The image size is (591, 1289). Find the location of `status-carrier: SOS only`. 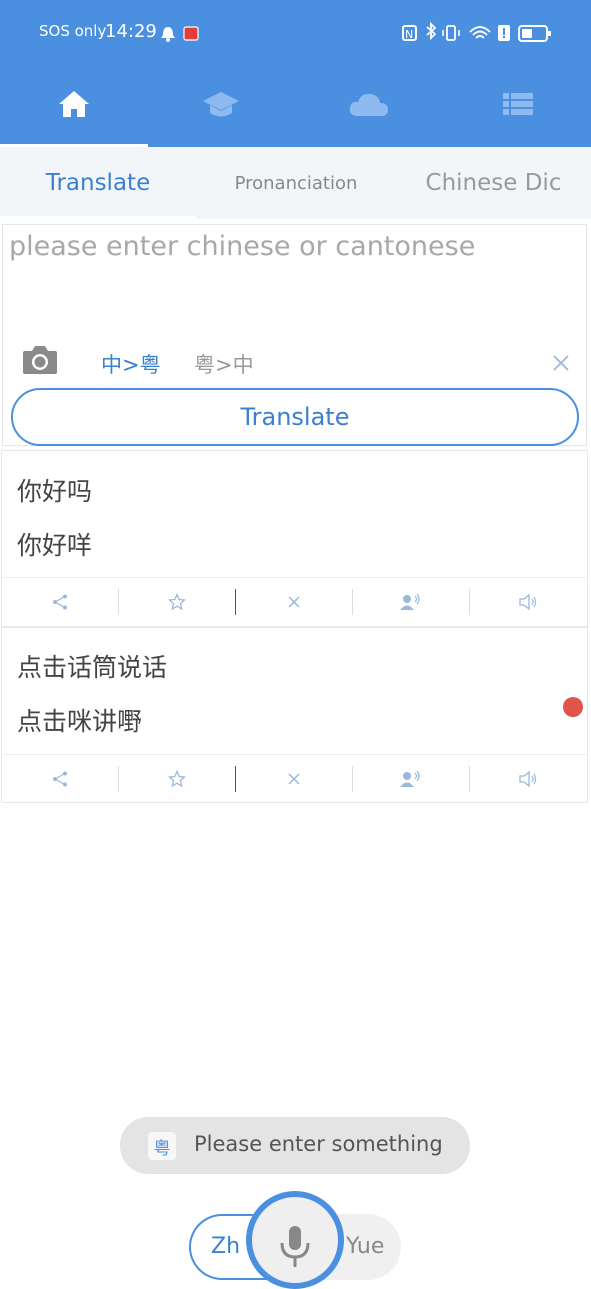

status-carrier: SOS only is located at coordinates (73, 31).